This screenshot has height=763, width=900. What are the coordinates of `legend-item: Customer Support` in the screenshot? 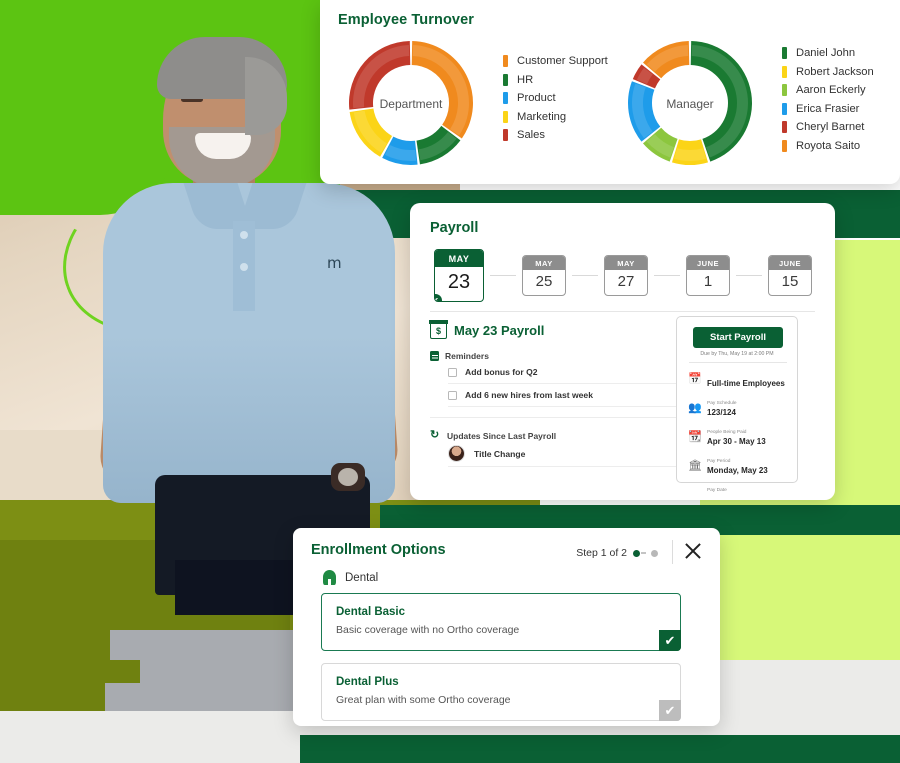 It's located at (555, 61).